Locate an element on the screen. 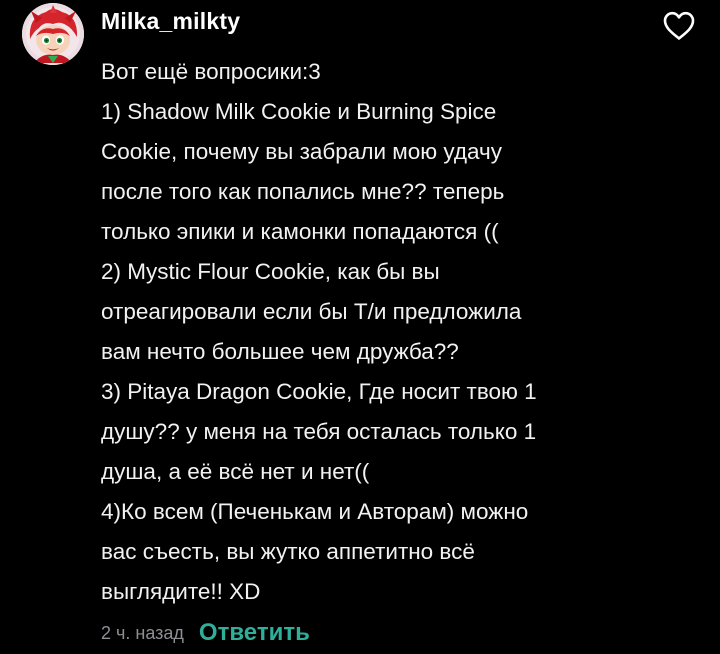 This screenshot has height=654, width=720. heart-outline-icon is located at coordinates (679, 25).